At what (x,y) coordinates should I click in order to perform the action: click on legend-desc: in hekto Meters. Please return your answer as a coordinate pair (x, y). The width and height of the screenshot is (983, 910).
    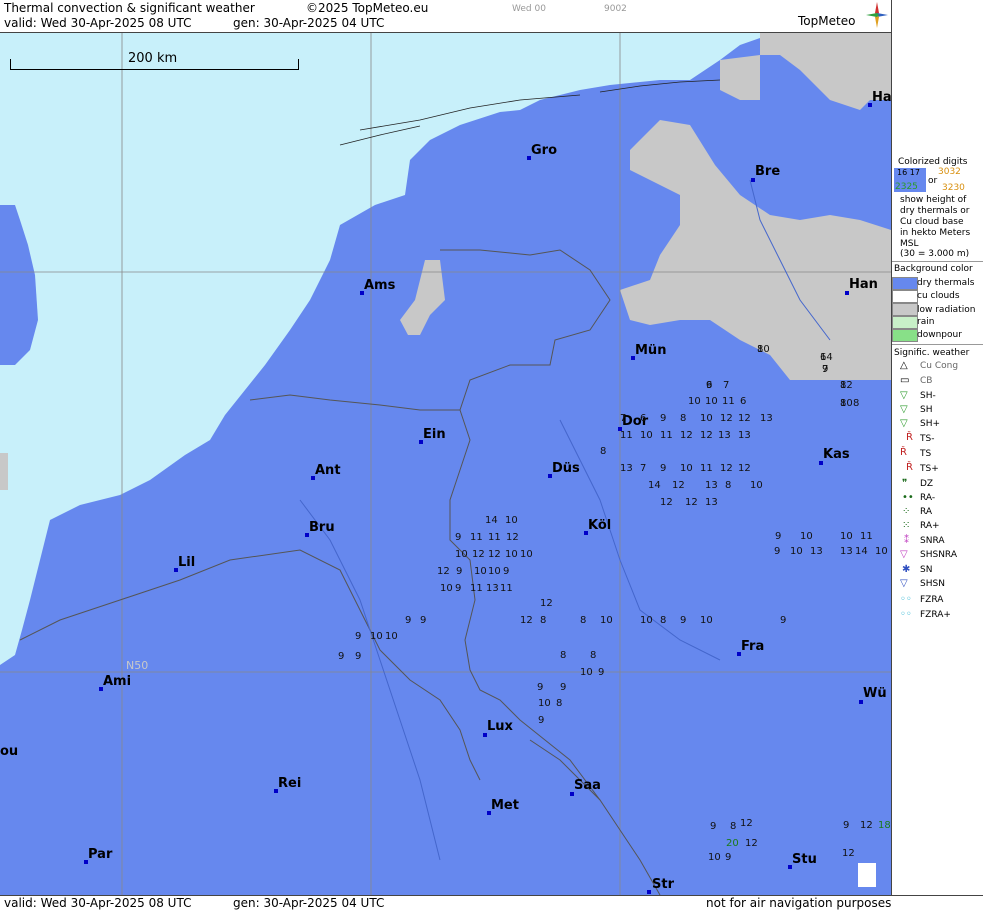
    Looking at the image, I should click on (935, 233).